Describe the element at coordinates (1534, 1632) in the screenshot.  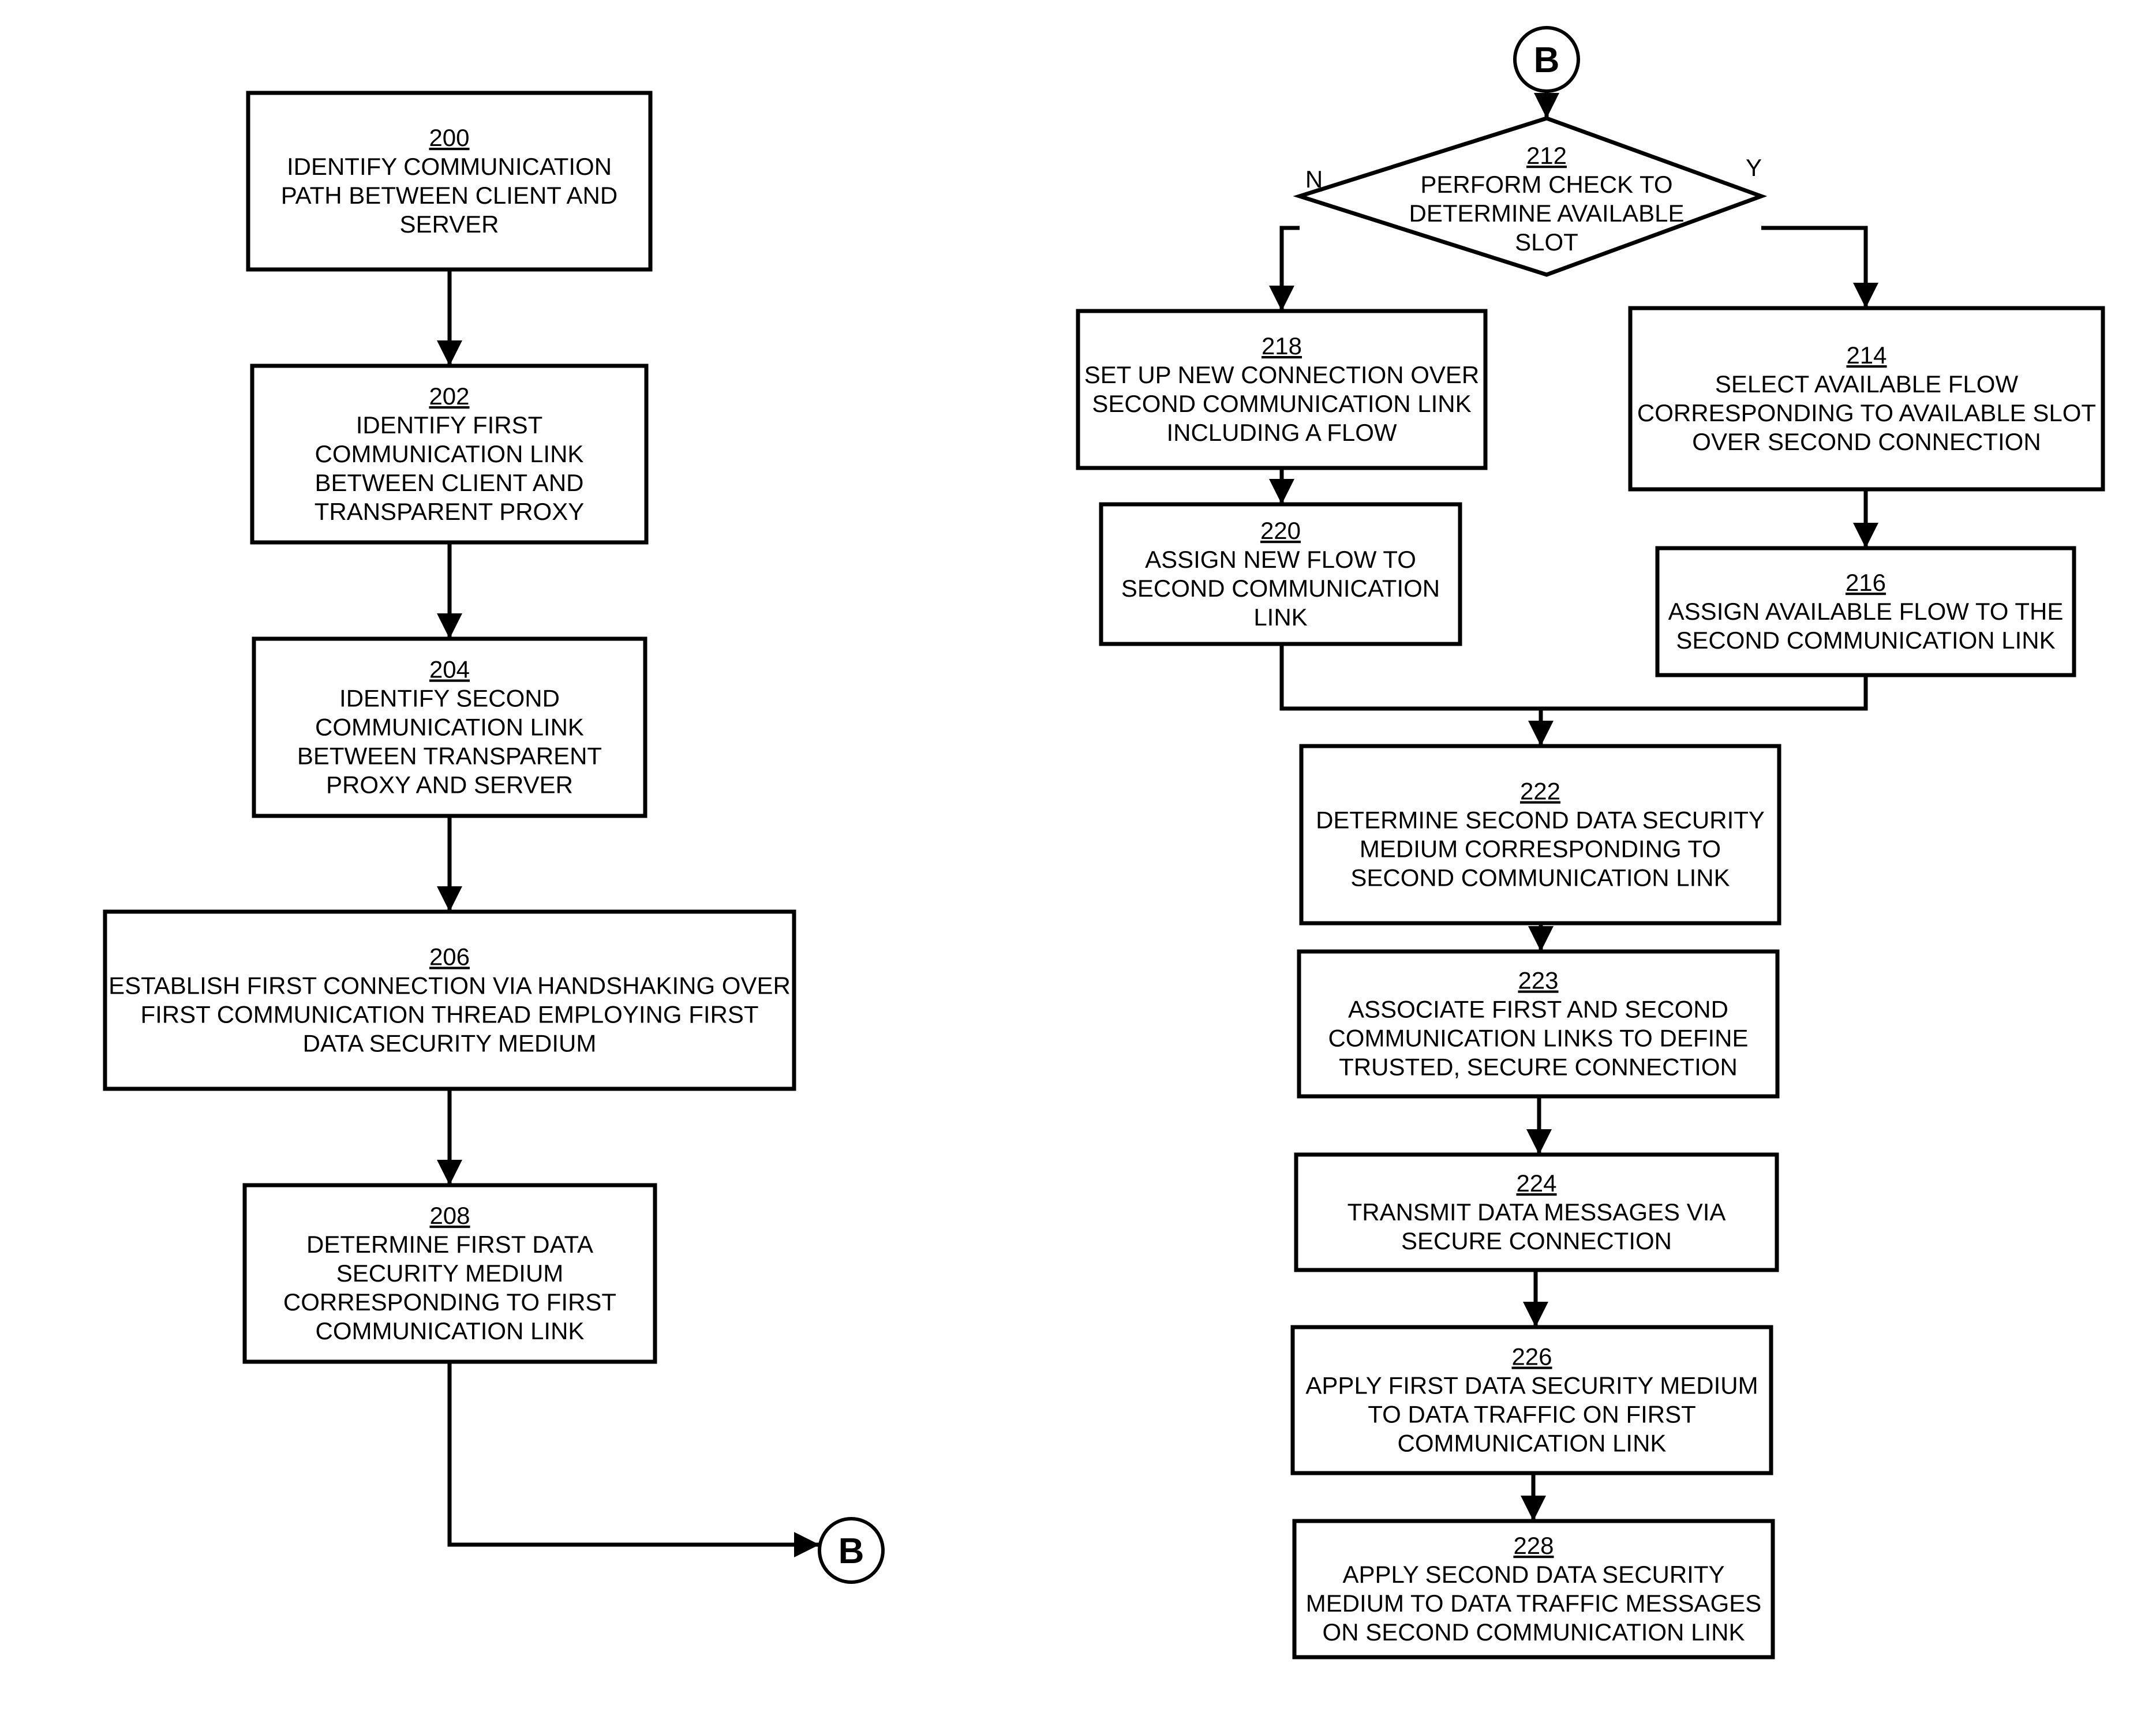
I see `step-228-text-line: ON SECOND COMMUNICATION LINK` at that location.